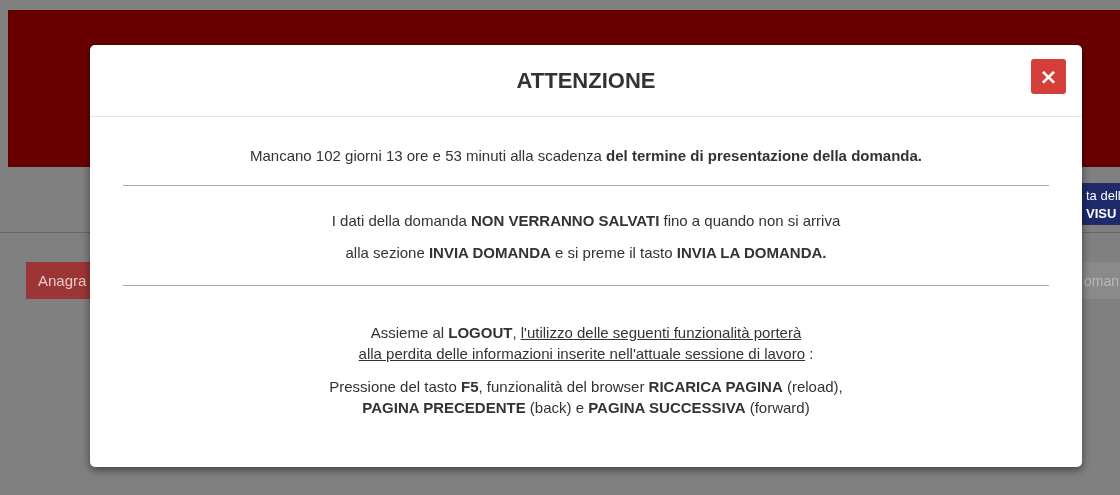 The width and height of the screenshot is (1120, 495). Describe the element at coordinates (586, 354) in the screenshot. I see `message-line: alla perdita delle informazioni inserite nell'attuale sessione di lavoro :` at that location.